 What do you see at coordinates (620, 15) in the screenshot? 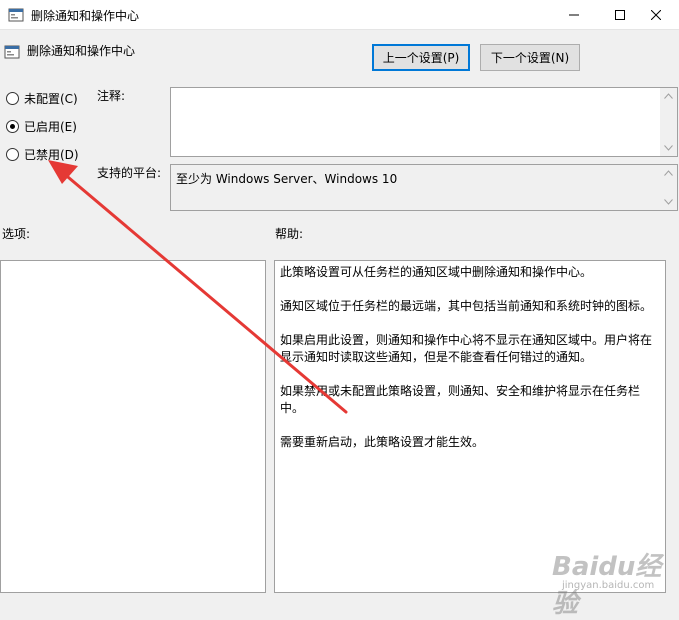
I see `maximize-icon` at bounding box center [620, 15].